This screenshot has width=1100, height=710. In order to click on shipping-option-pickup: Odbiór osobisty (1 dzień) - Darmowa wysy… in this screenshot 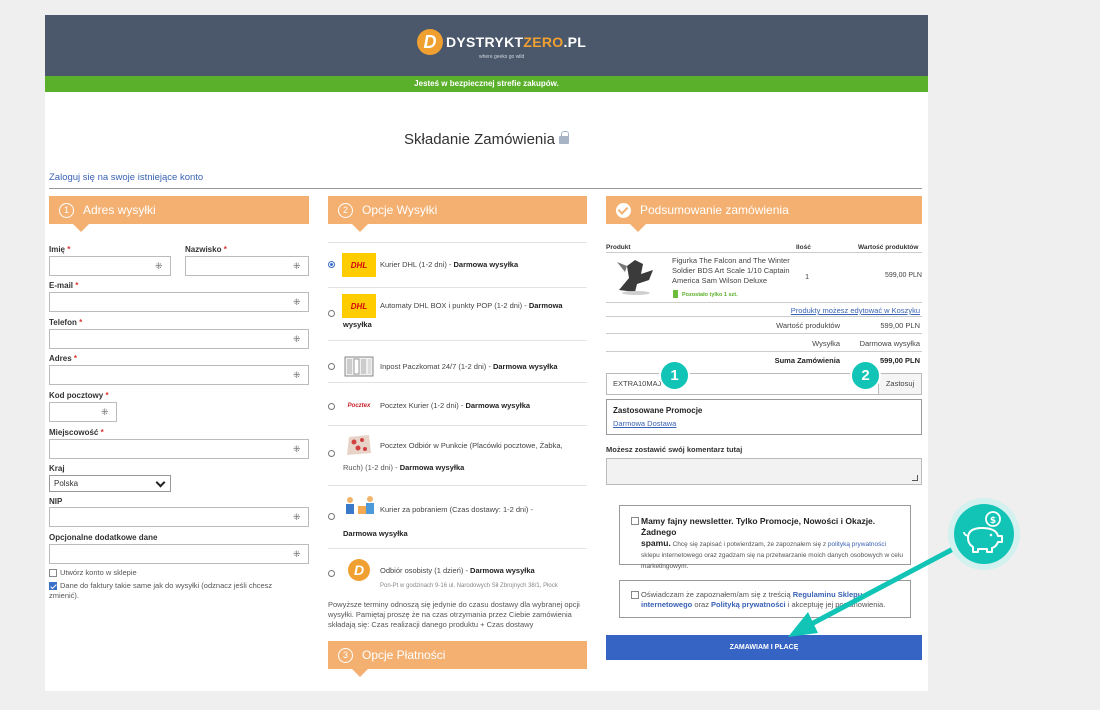, I will do `click(482, 571)`.